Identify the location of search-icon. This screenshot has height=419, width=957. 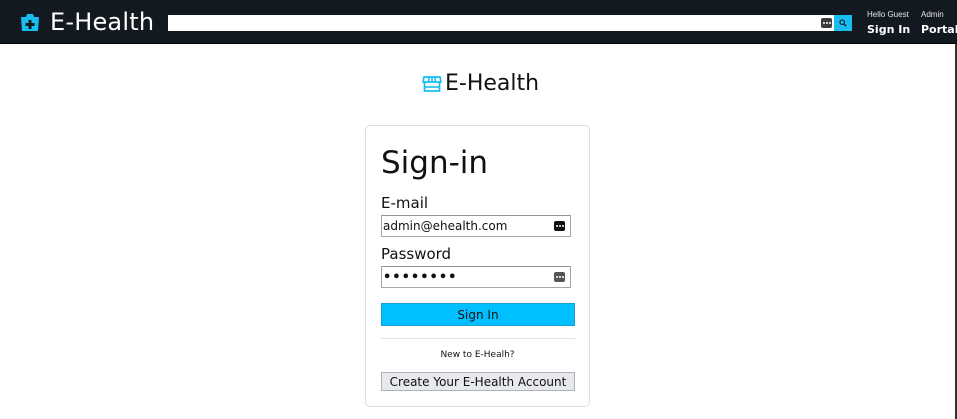
(843, 23).